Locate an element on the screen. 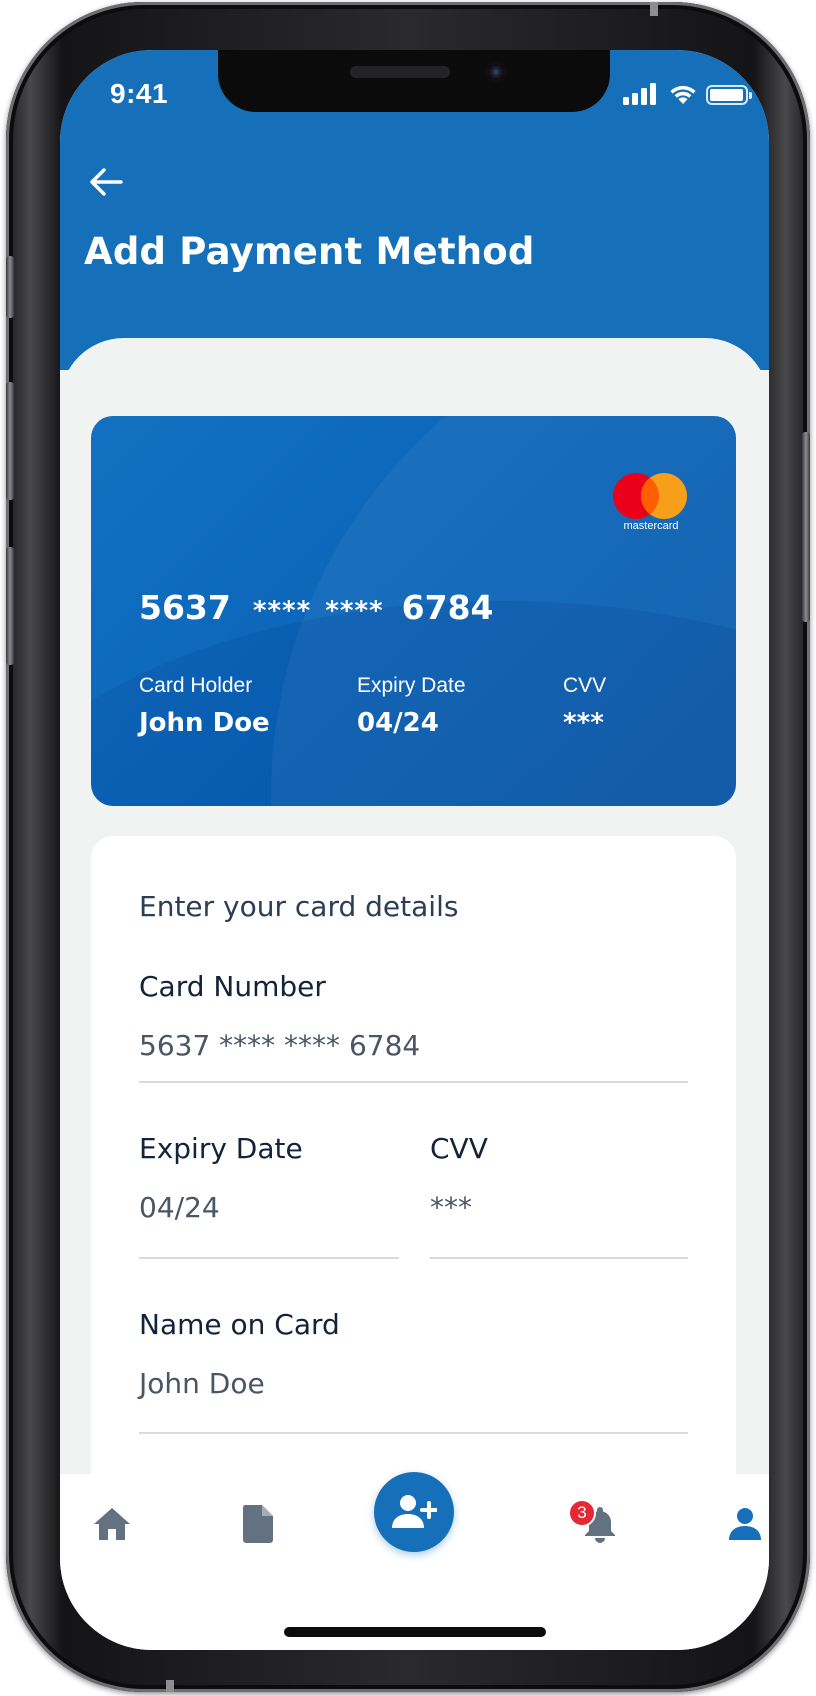  volume-up-button is located at coordinates (10, 441).